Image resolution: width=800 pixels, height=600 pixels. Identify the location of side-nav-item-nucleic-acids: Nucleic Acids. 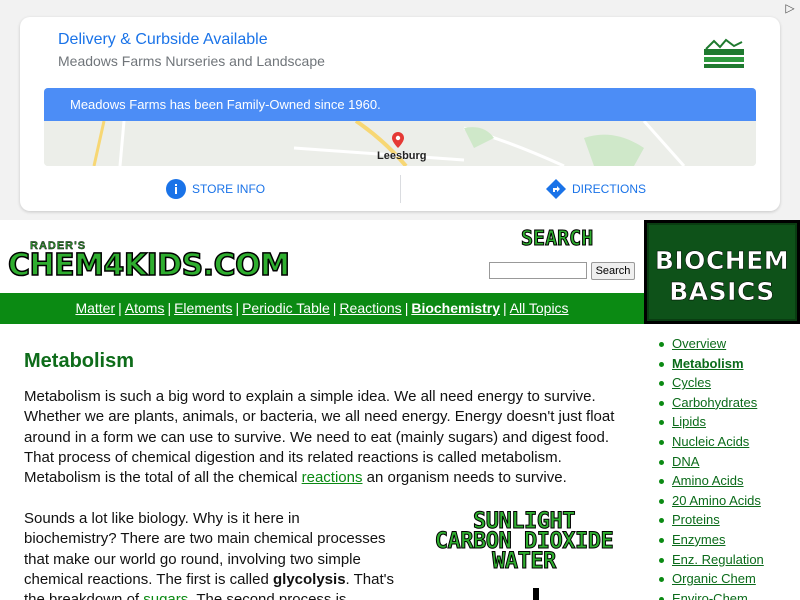
(728, 442).